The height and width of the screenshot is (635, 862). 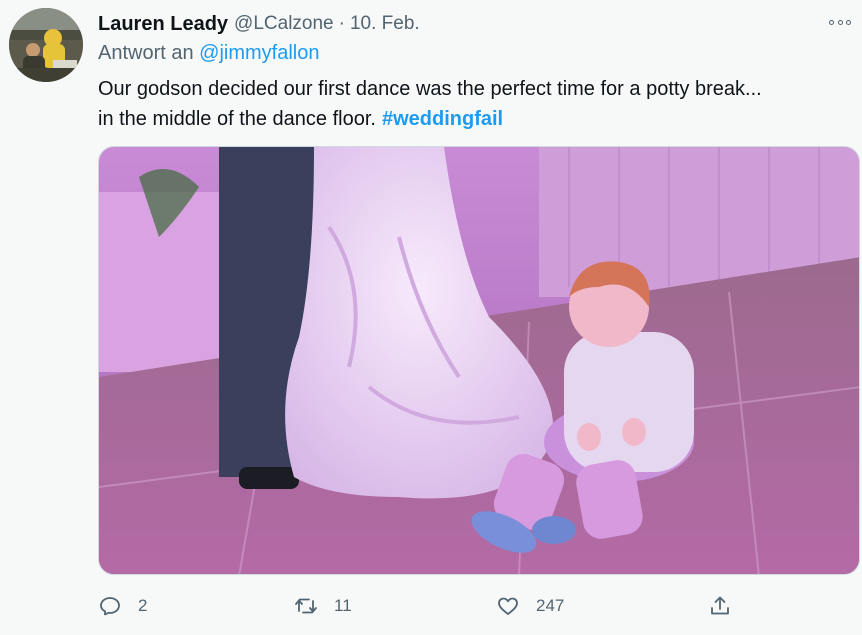 What do you see at coordinates (237, 119) in the screenshot?
I see `tweet-text-segment: in the middle of the dance floor.` at bounding box center [237, 119].